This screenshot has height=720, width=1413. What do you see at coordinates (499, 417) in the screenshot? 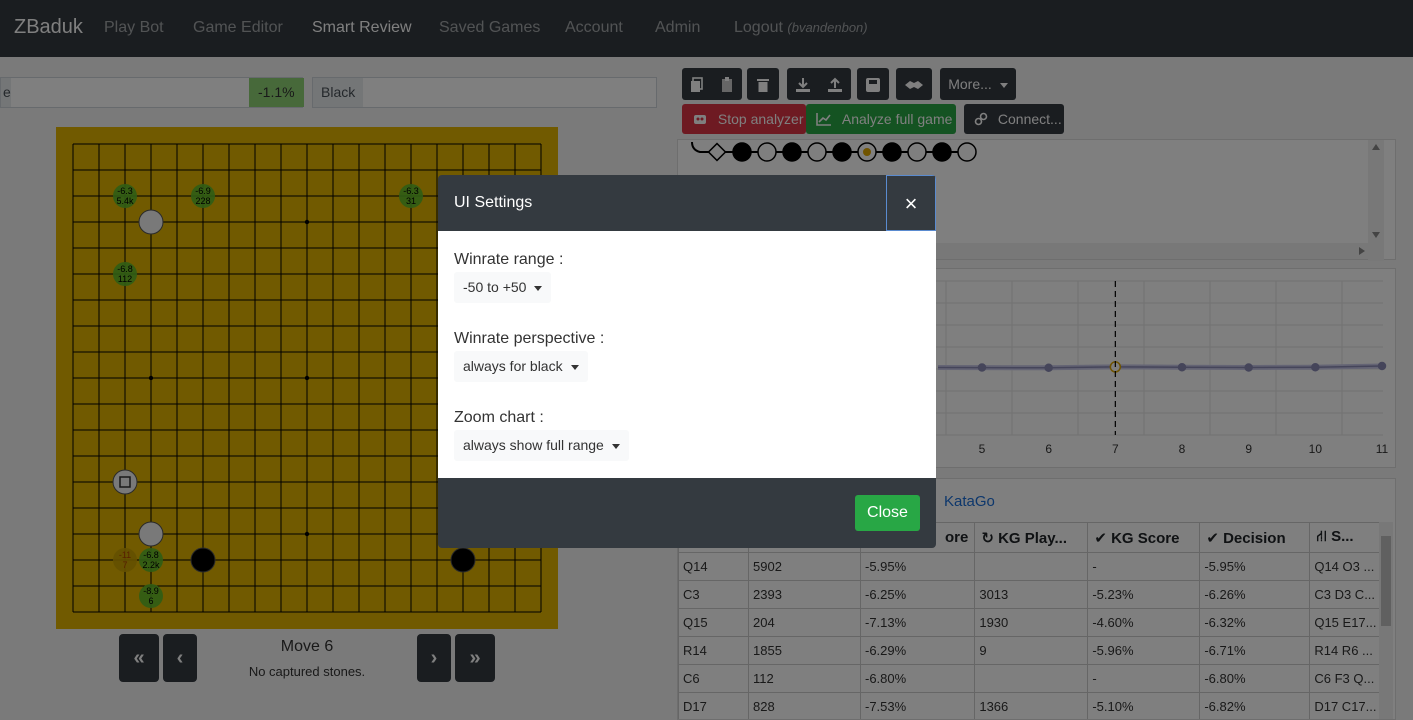
I see `zoom-chart-label: Zoom chart :` at bounding box center [499, 417].